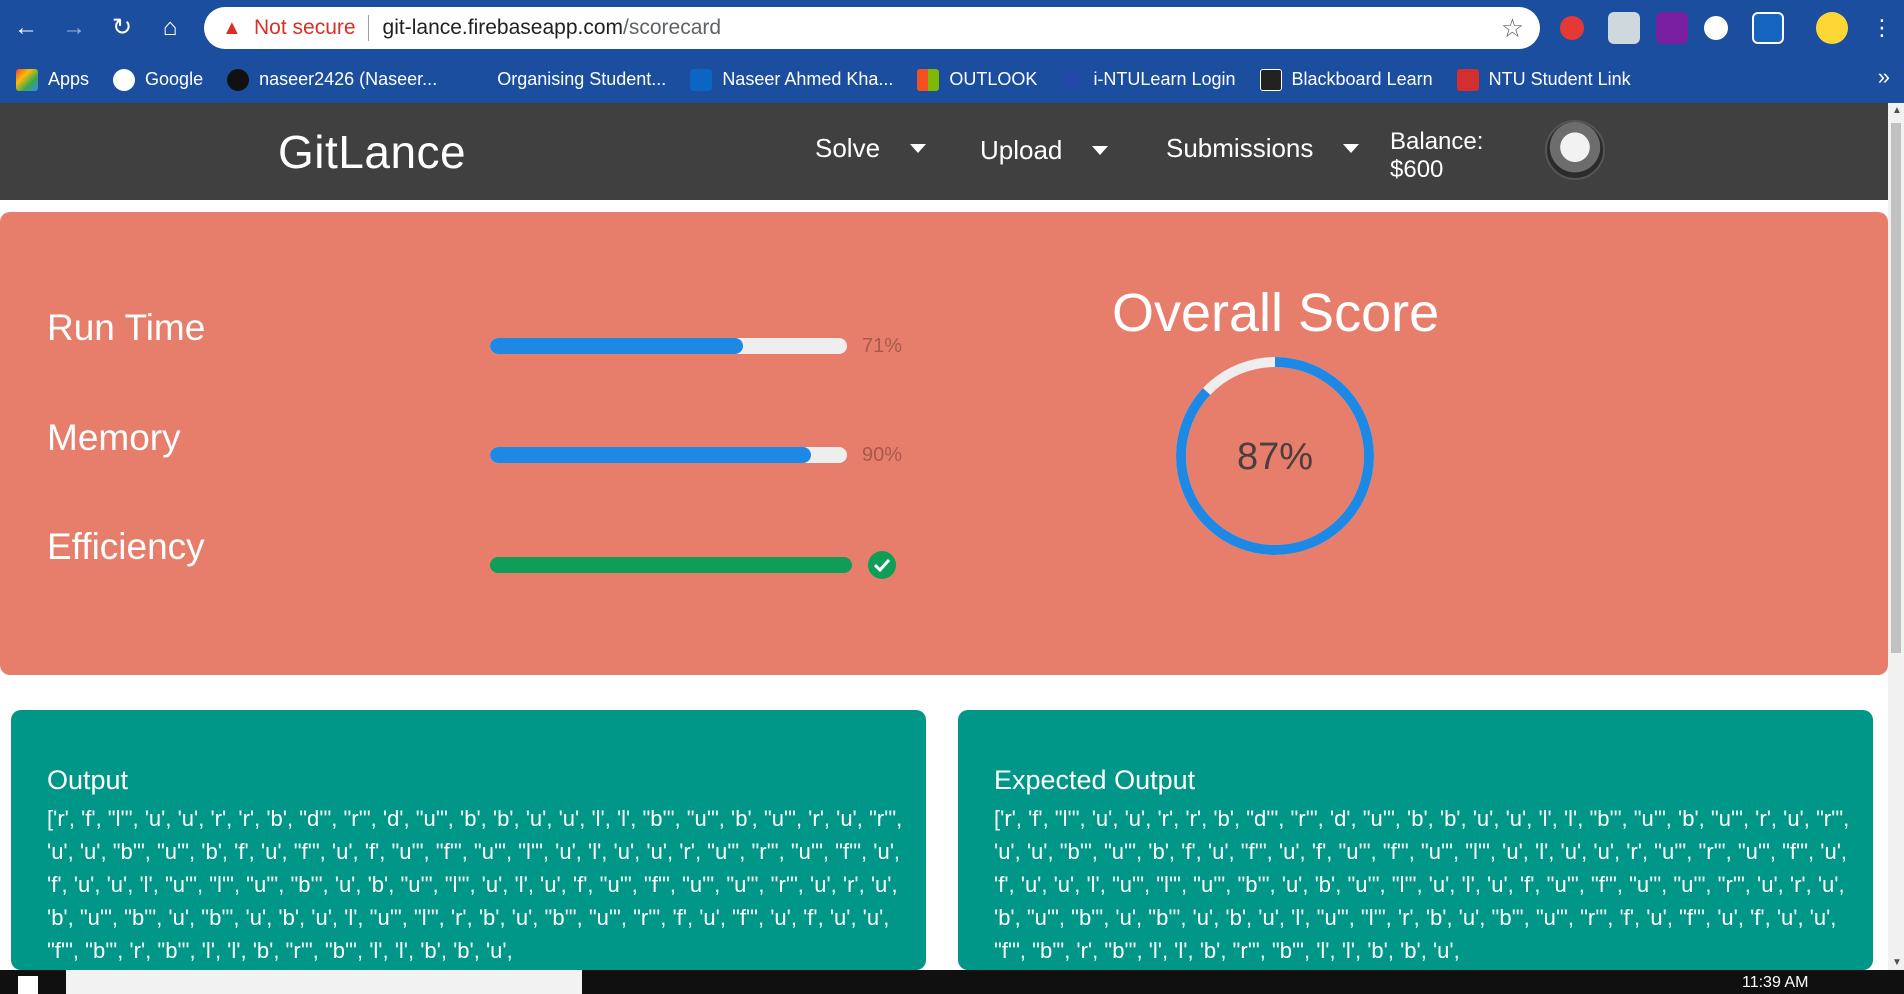  What do you see at coordinates (1512, 28) in the screenshot?
I see `bookmark-star-icon: ☆` at bounding box center [1512, 28].